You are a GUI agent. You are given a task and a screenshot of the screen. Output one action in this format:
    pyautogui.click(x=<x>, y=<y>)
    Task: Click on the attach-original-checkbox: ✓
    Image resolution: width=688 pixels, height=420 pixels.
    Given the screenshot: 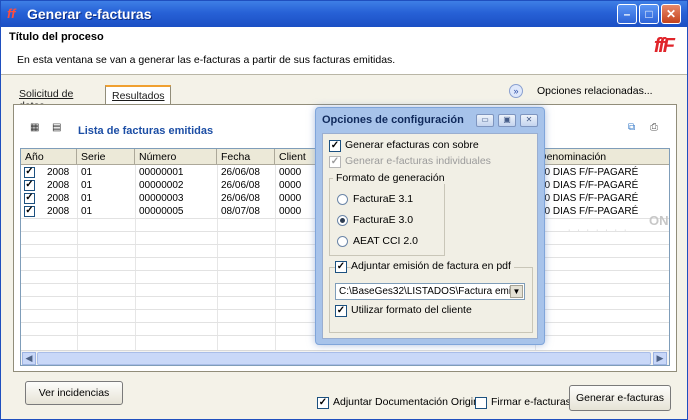 What is the action you would take?
    pyautogui.click(x=323, y=403)
    